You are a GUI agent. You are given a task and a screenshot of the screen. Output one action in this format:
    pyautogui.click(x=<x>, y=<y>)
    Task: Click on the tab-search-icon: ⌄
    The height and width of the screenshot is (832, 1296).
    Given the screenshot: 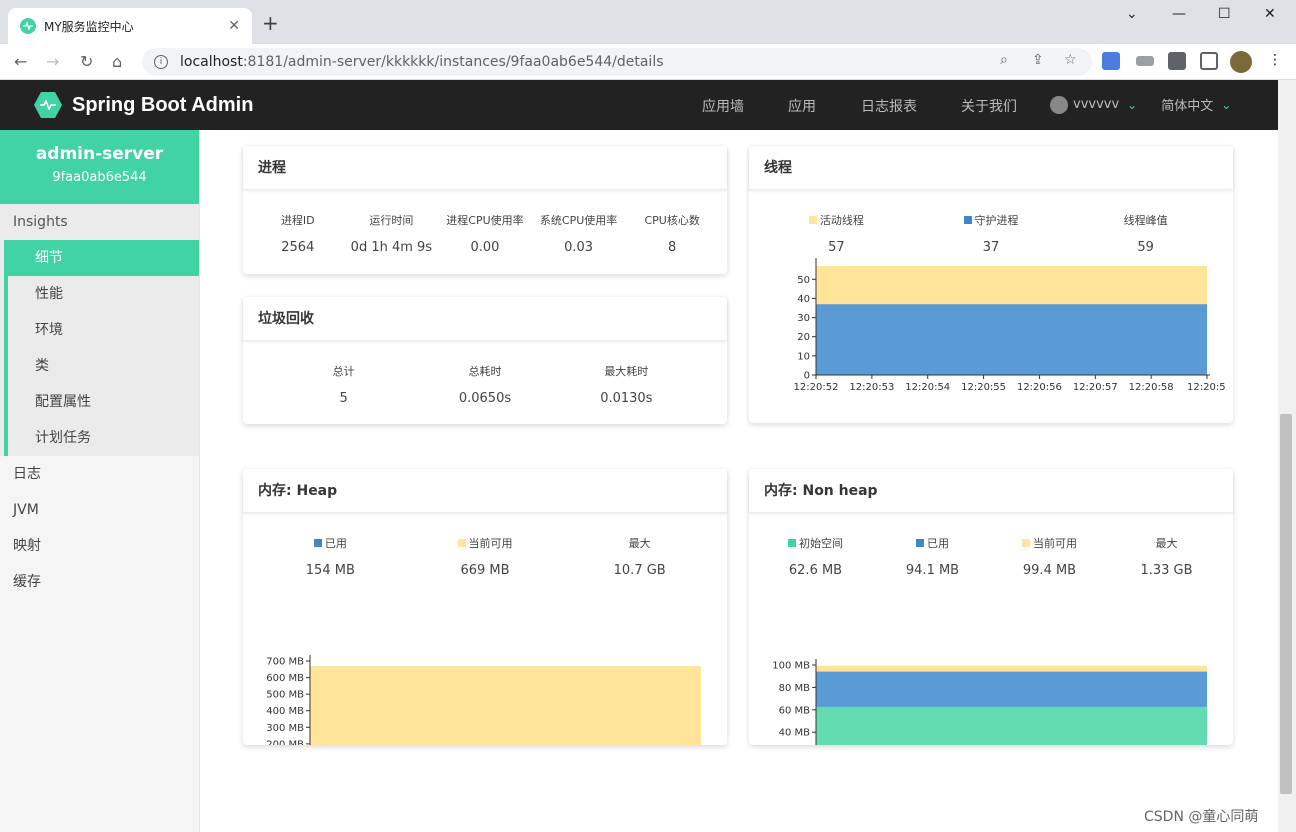 What is the action you would take?
    pyautogui.click(x=1132, y=14)
    